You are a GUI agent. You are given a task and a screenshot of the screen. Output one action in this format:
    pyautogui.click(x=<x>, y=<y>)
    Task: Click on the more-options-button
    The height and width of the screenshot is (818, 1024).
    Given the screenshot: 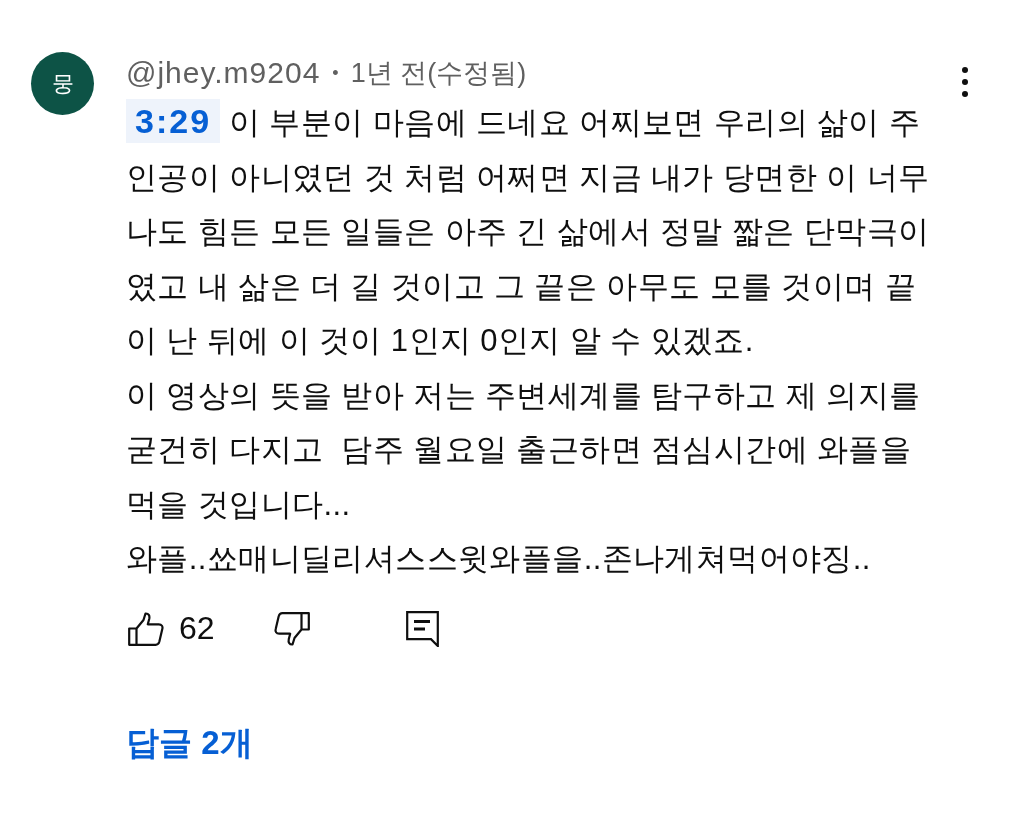 What is the action you would take?
    pyautogui.click(x=965, y=82)
    